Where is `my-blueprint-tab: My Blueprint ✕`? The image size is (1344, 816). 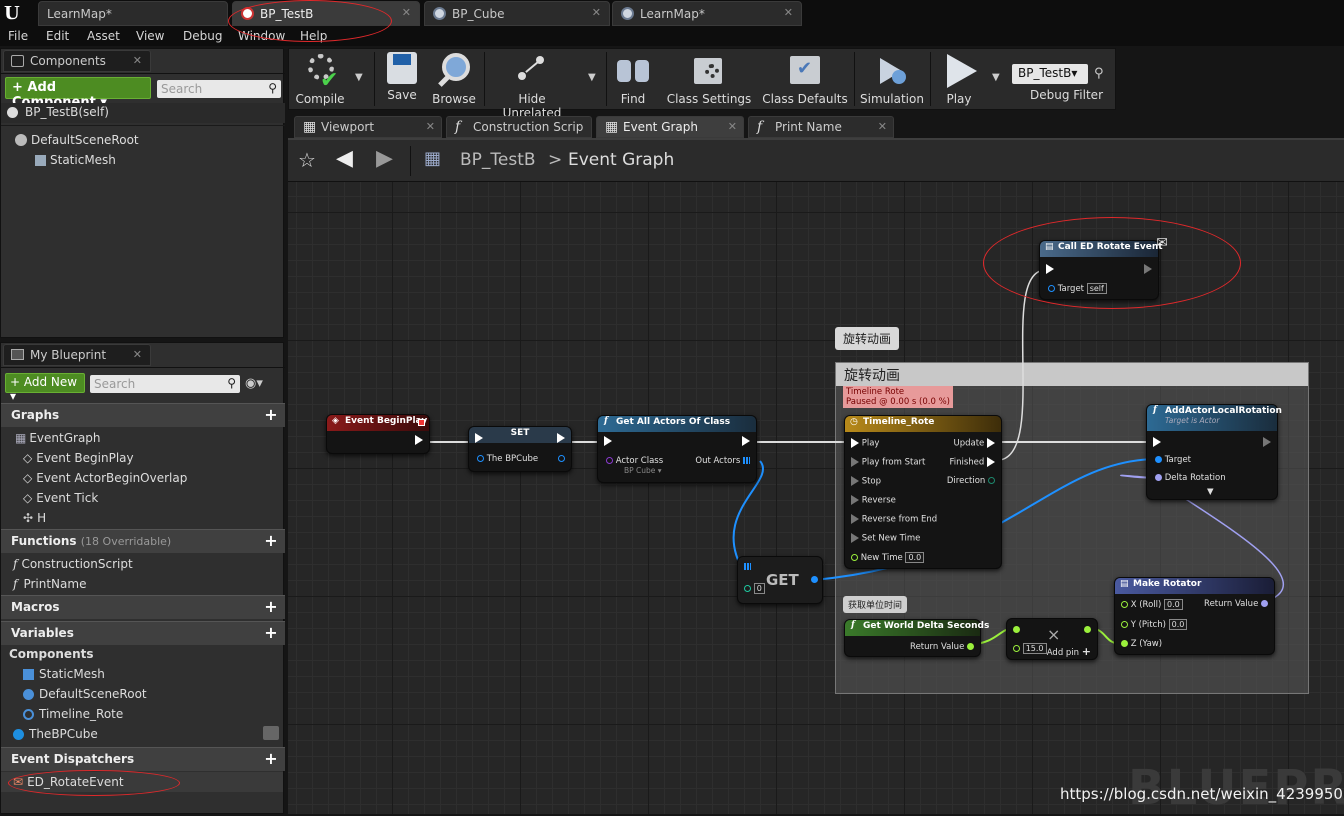
my-blueprint-tab: My Blueprint ✕ is located at coordinates (77, 355).